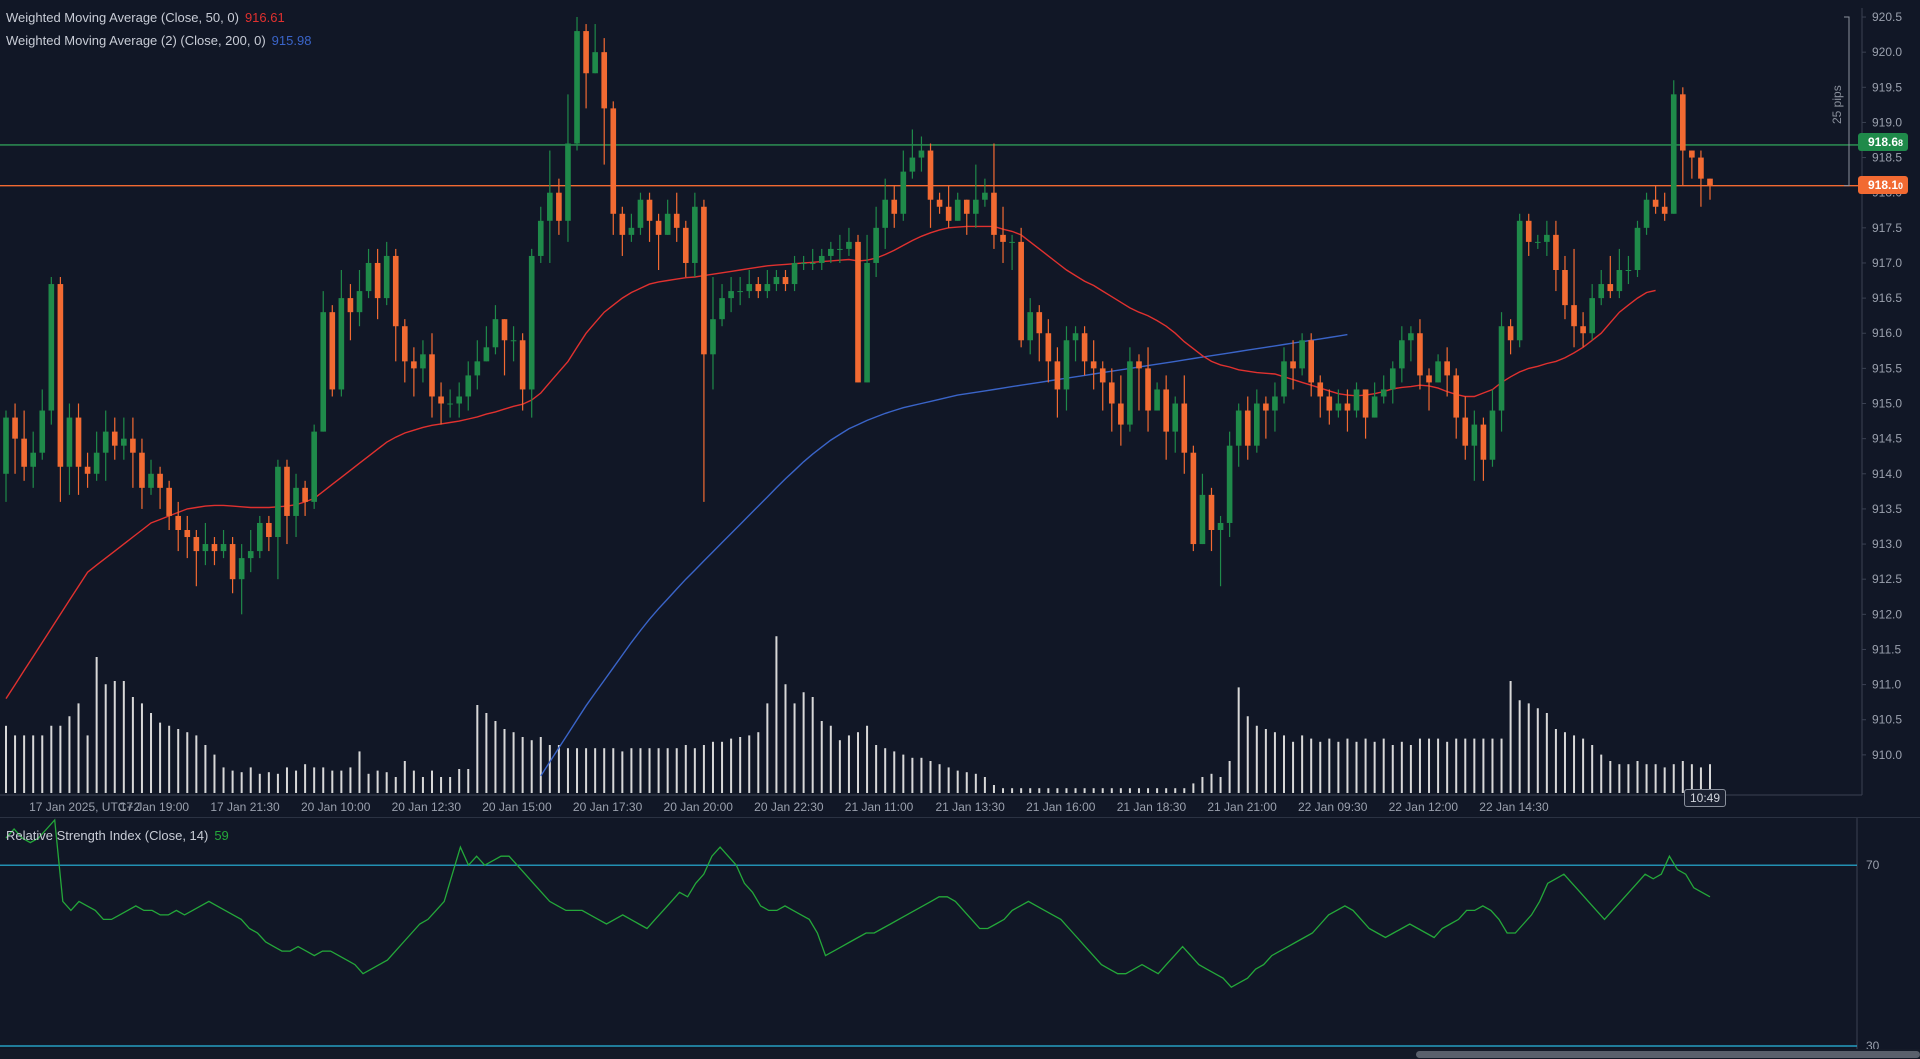 This screenshot has height=1059, width=1920. What do you see at coordinates (427, 807) in the screenshot?
I see `time-tick-label: 20 Jan 12:30` at bounding box center [427, 807].